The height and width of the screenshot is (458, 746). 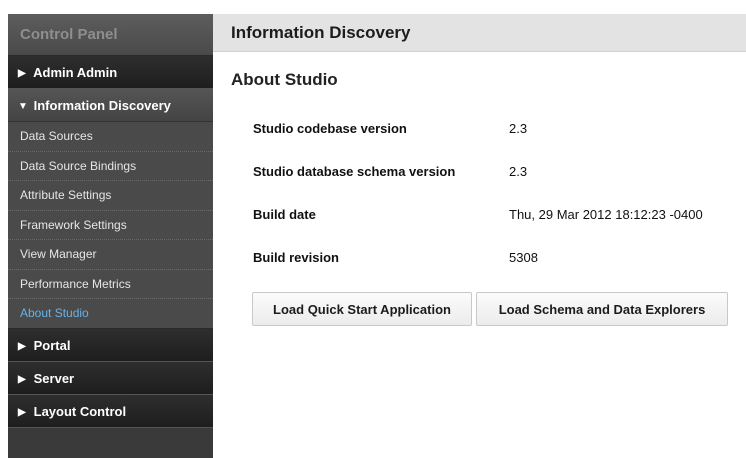 I want to click on control-panel-title: Control Panel, so click(x=110, y=35).